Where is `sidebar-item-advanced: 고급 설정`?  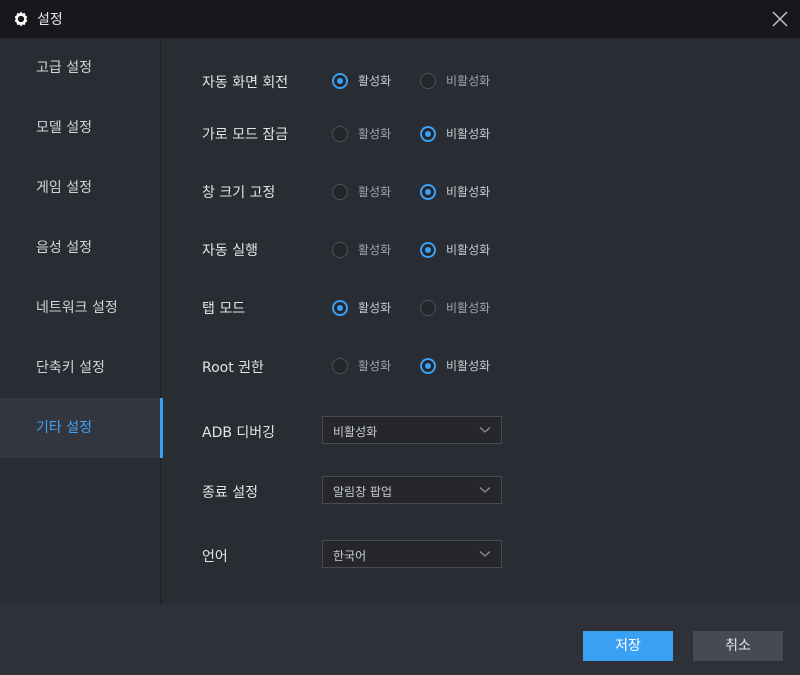 sidebar-item-advanced: 고급 설정 is located at coordinates (80, 68).